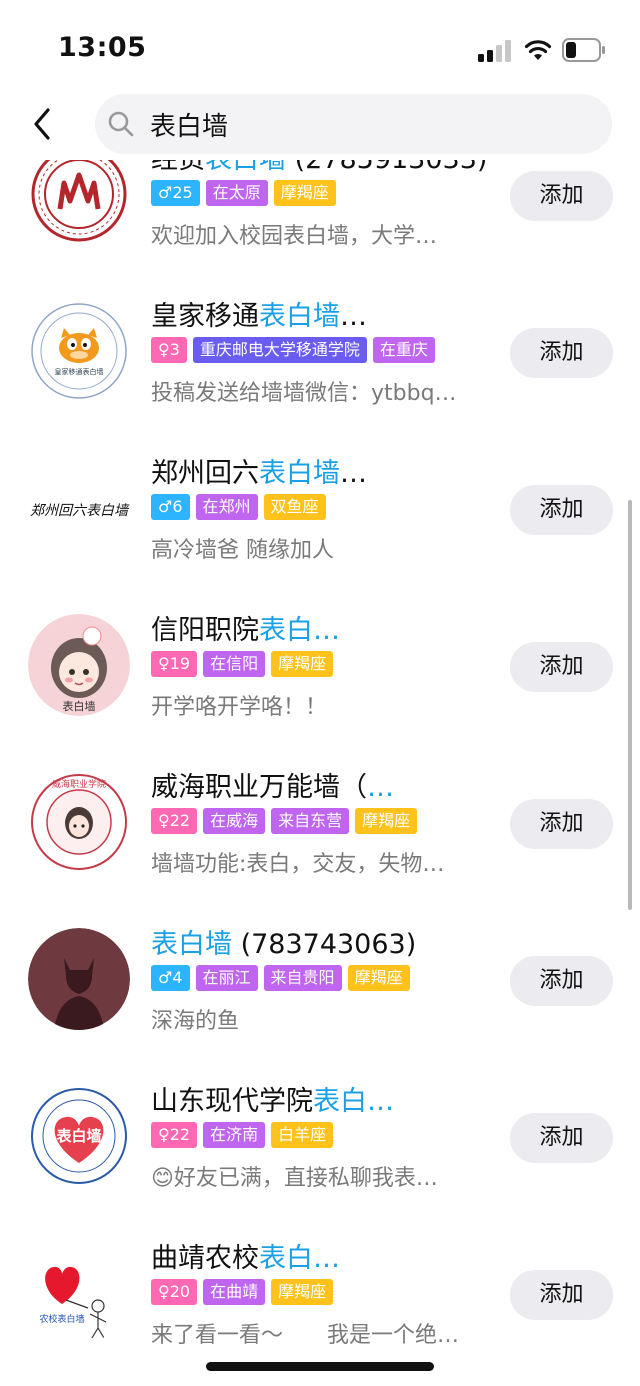 The image size is (640, 1386). What do you see at coordinates (279, 350) in the screenshot?
I see `school-tag: 重庆邮电大学移通学院` at bounding box center [279, 350].